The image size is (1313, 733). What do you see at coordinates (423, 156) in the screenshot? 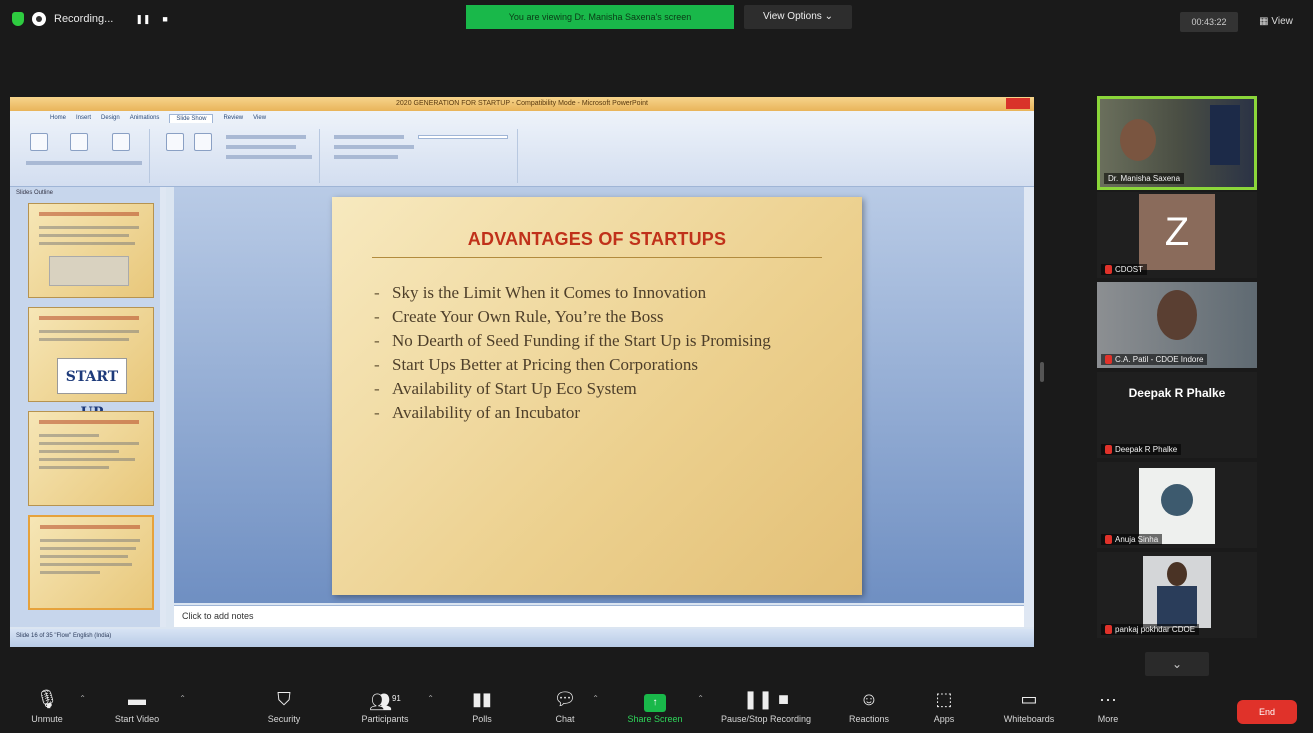
I see `ribbon-group-monitors` at bounding box center [423, 156].